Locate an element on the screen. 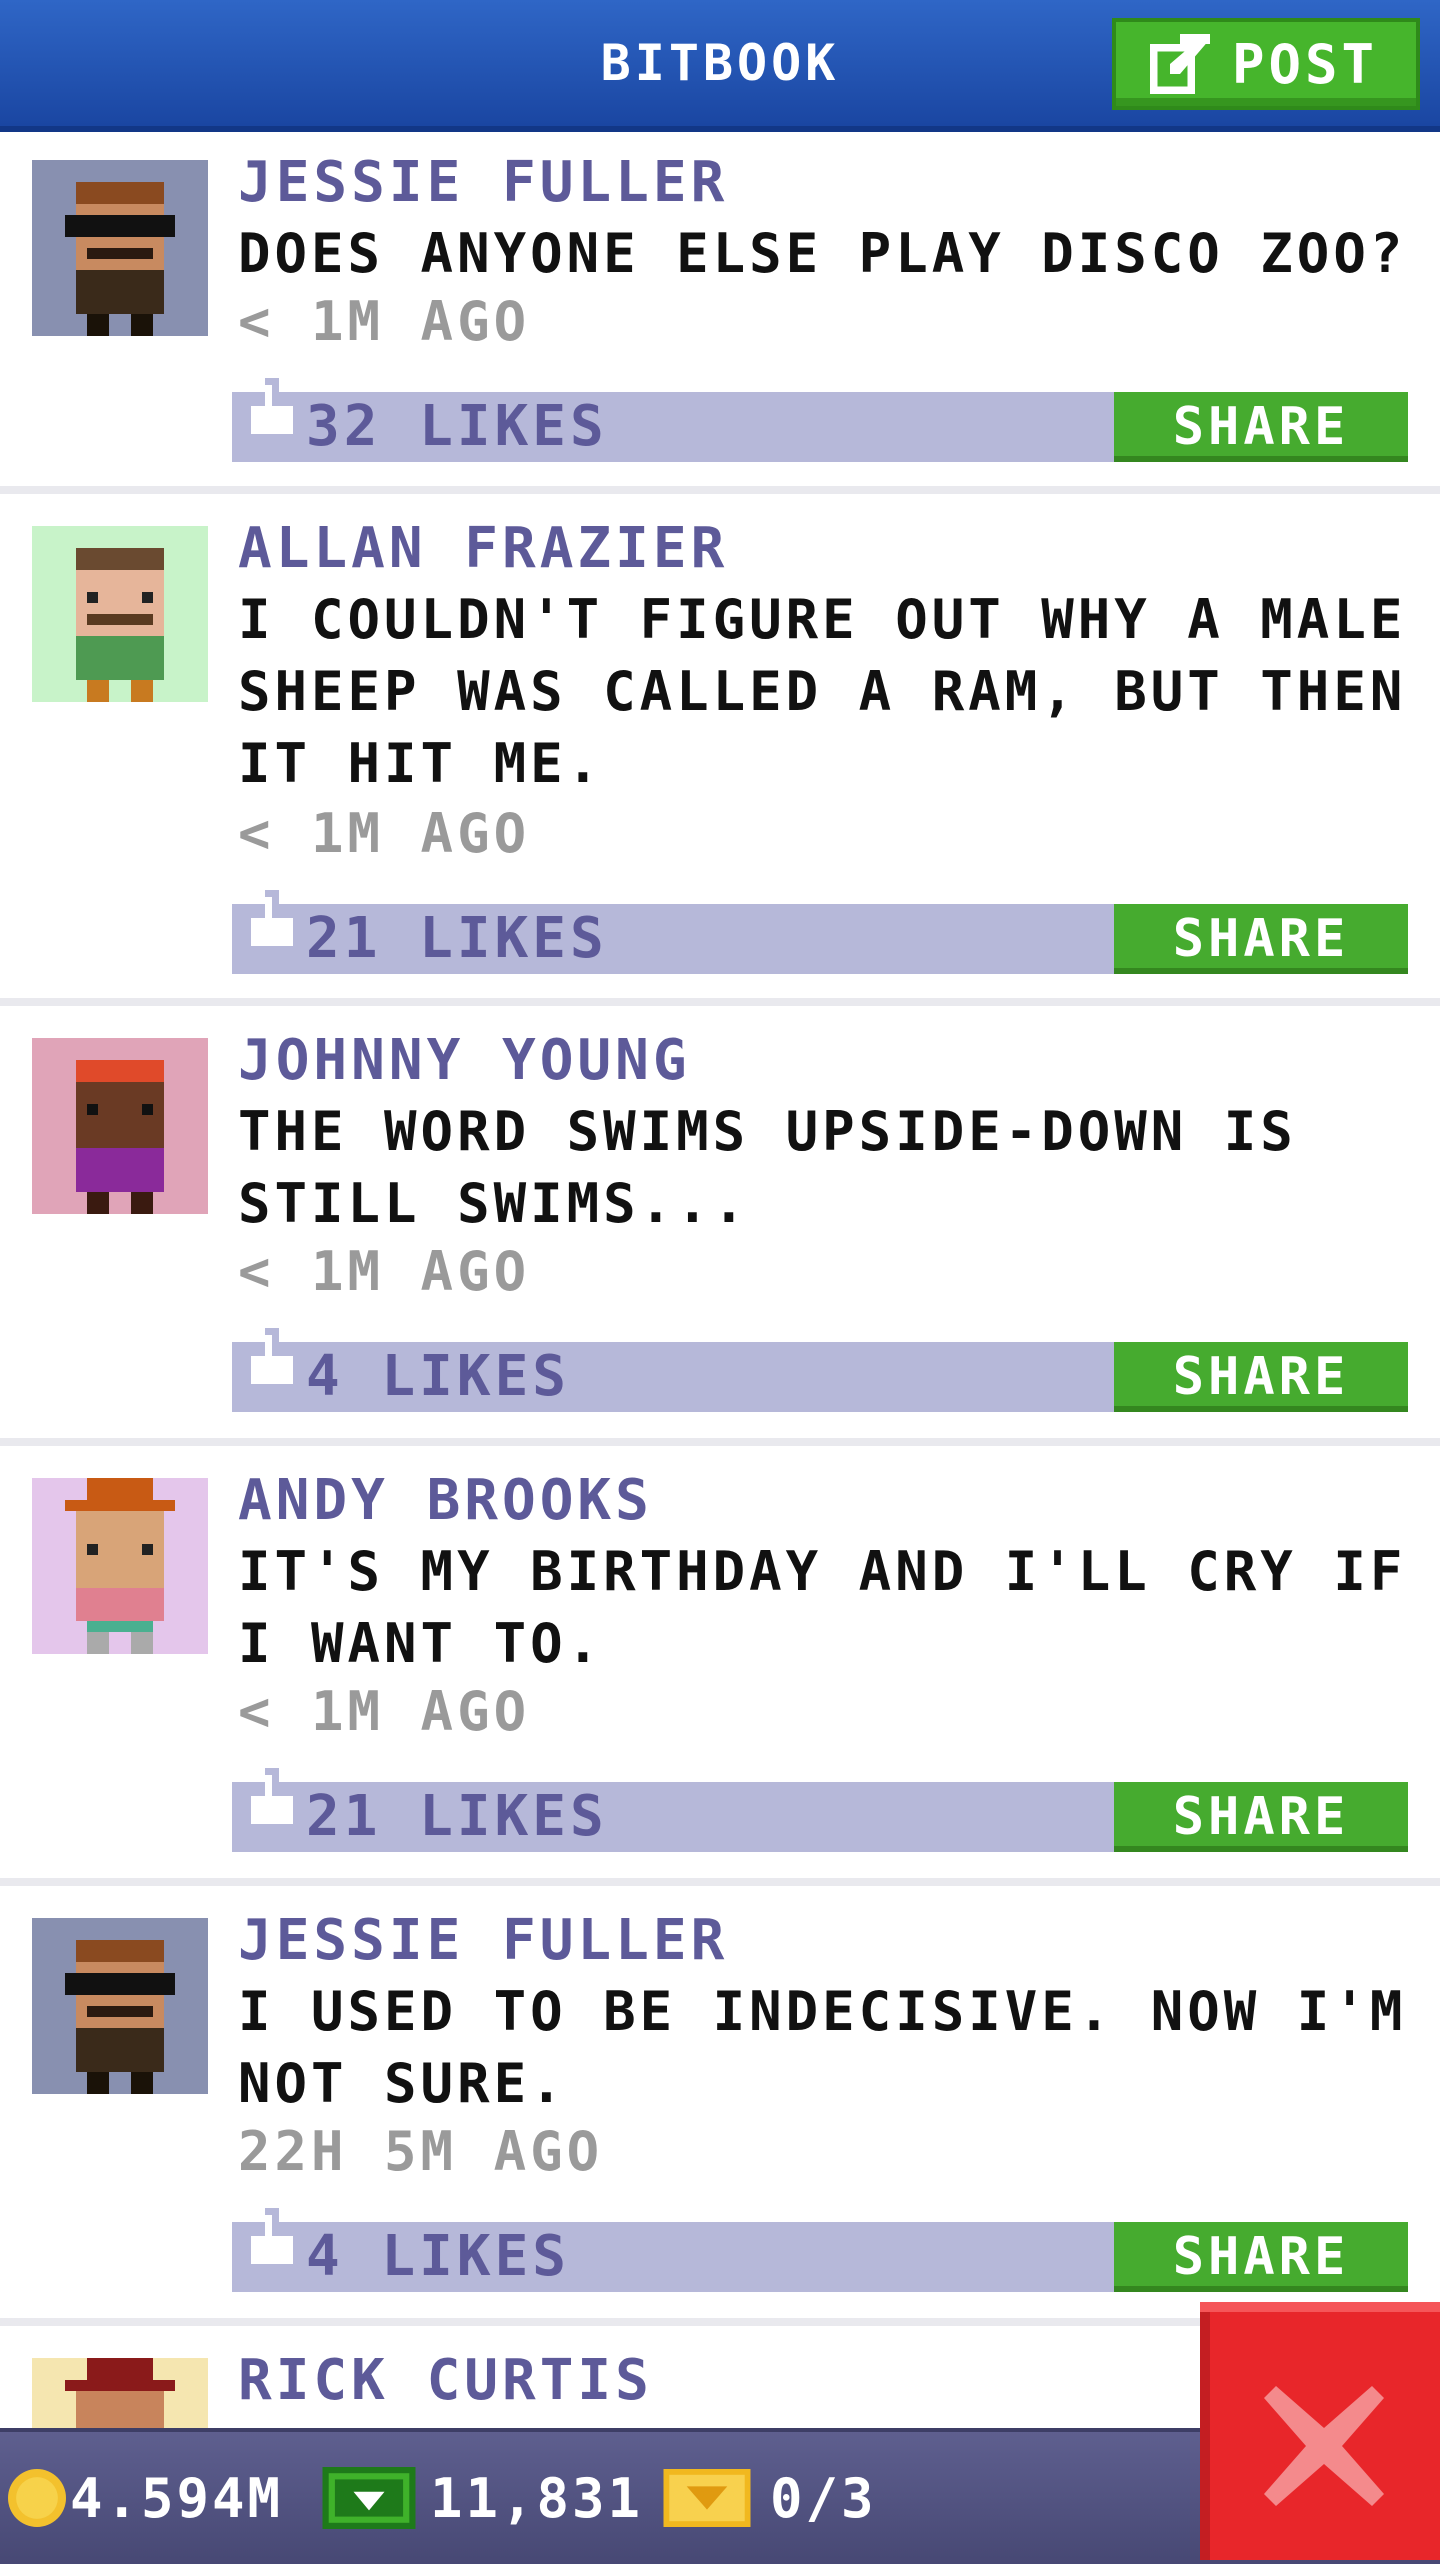  bux-value: 11,831 is located at coordinates (537, 2498).